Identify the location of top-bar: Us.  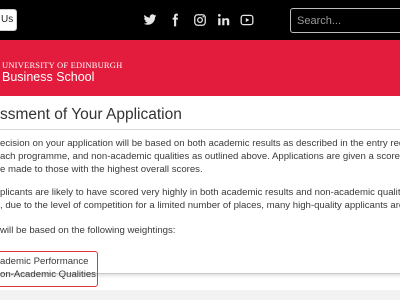
(200, 20).